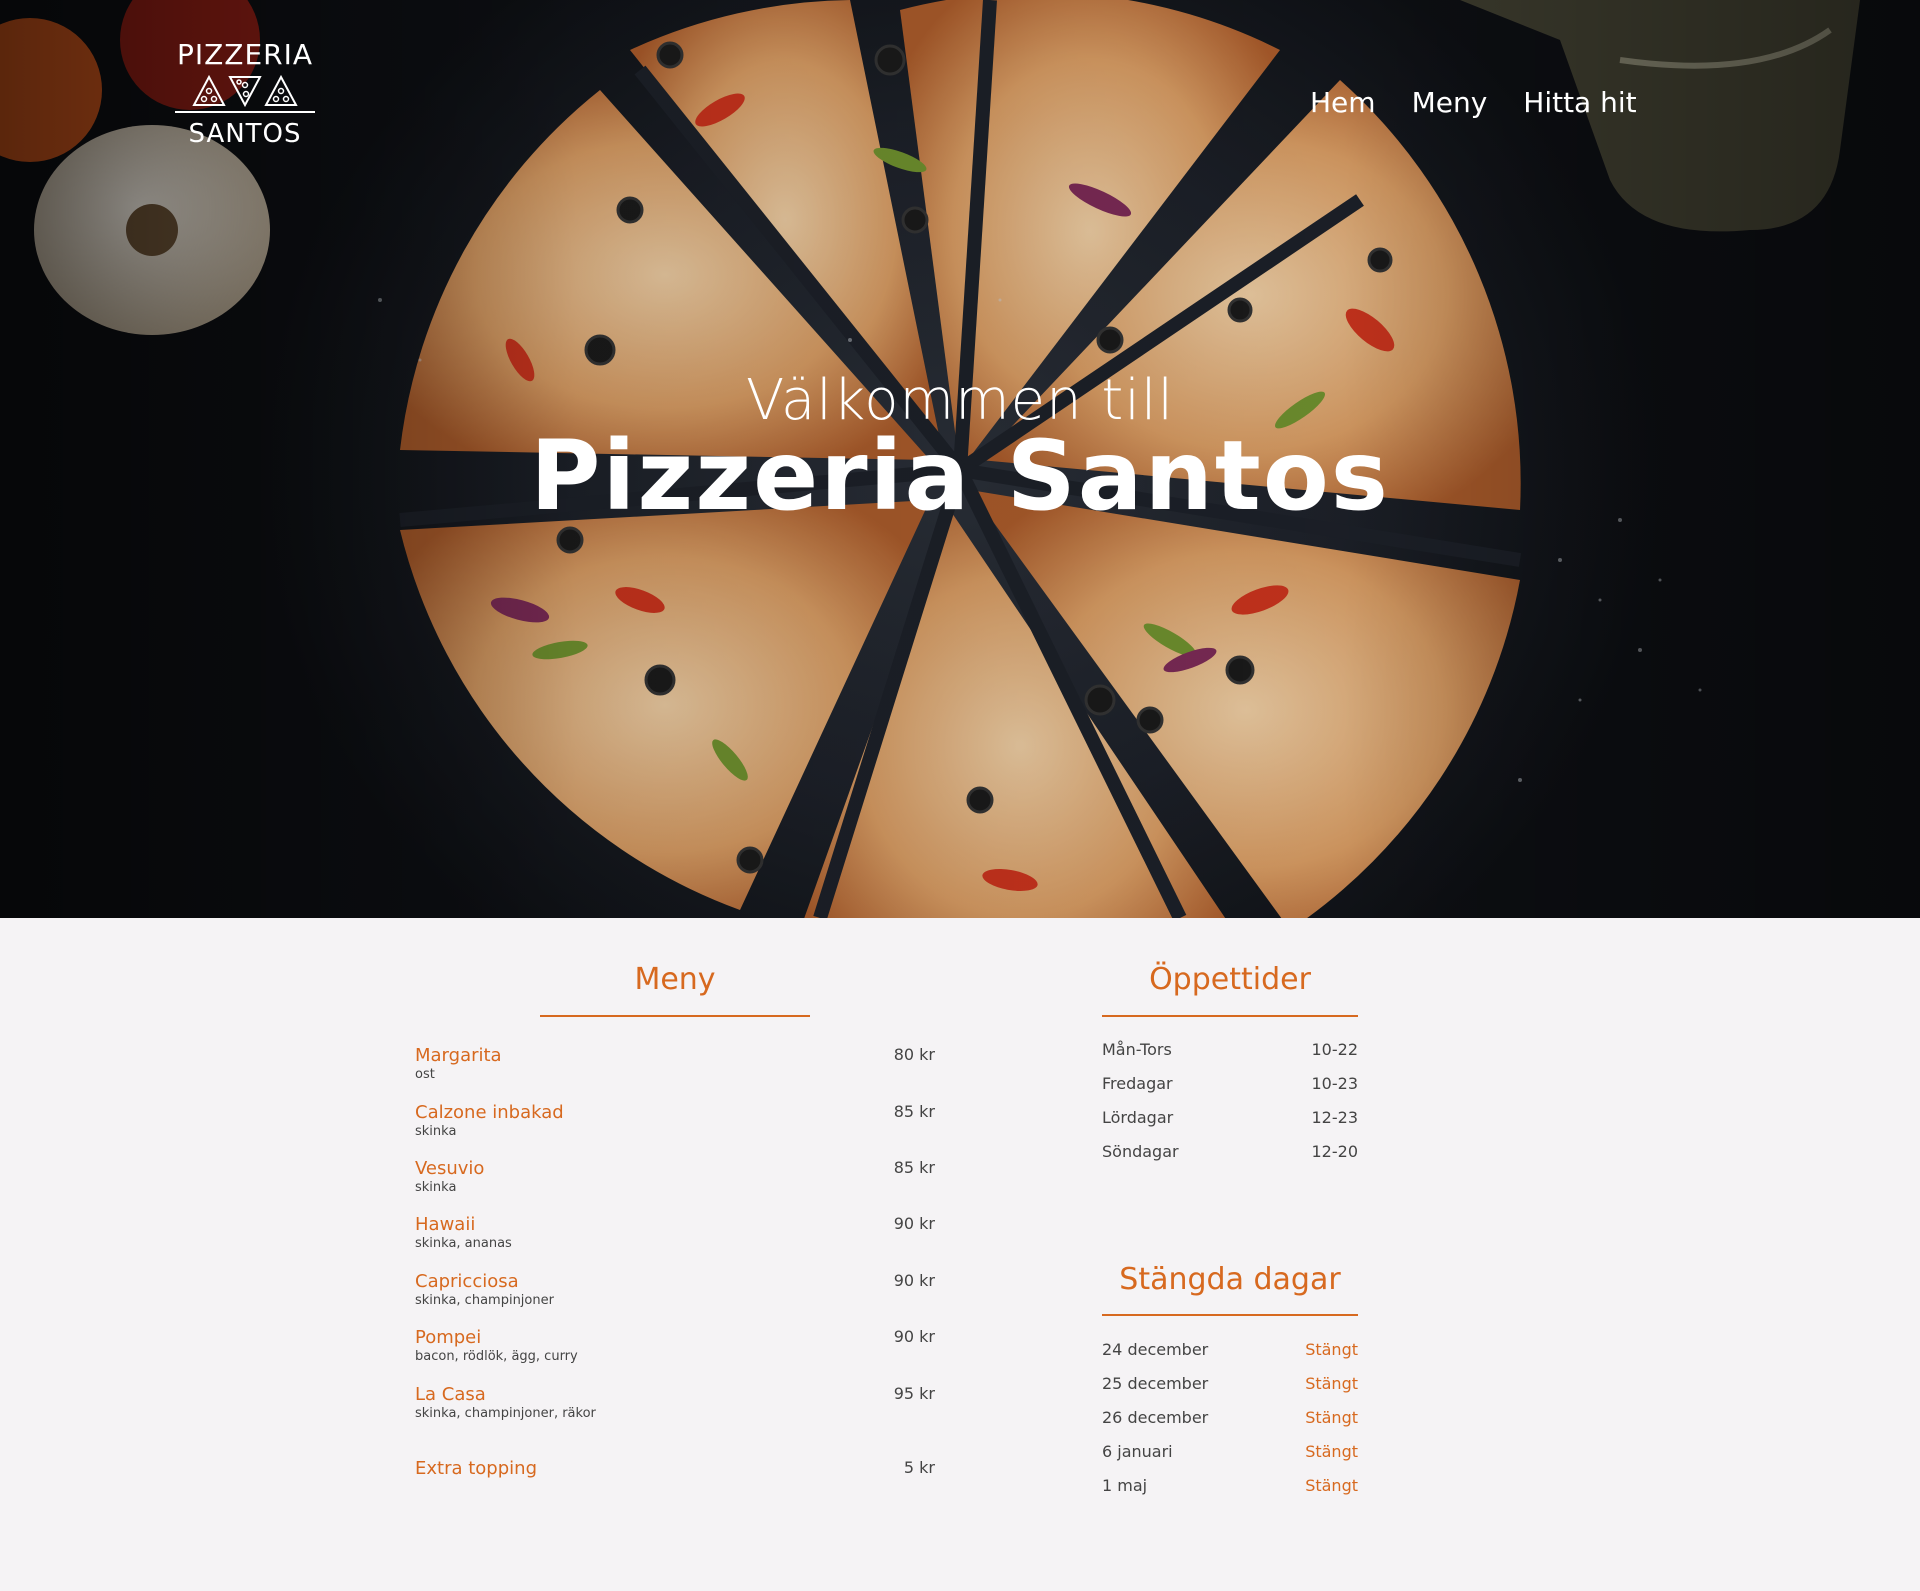 This screenshot has width=1920, height=1591. What do you see at coordinates (1137, 1083) in the screenshot?
I see `hours-day: Fredagar` at bounding box center [1137, 1083].